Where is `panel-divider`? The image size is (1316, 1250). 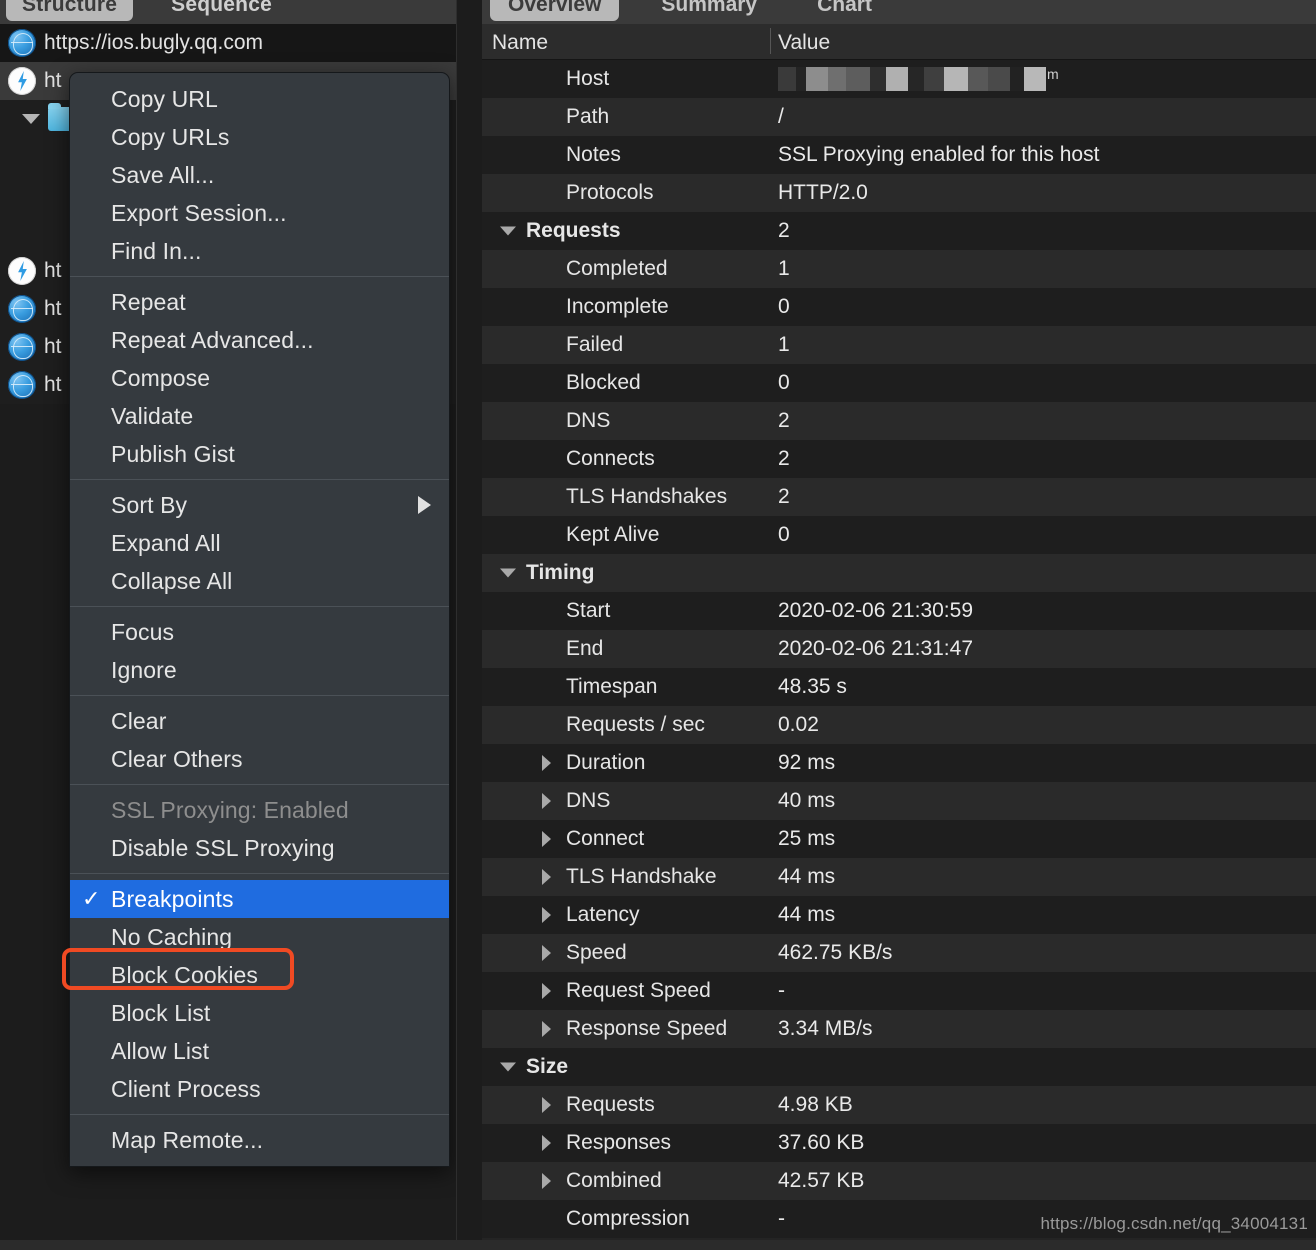
panel-divider is located at coordinates (469, 625).